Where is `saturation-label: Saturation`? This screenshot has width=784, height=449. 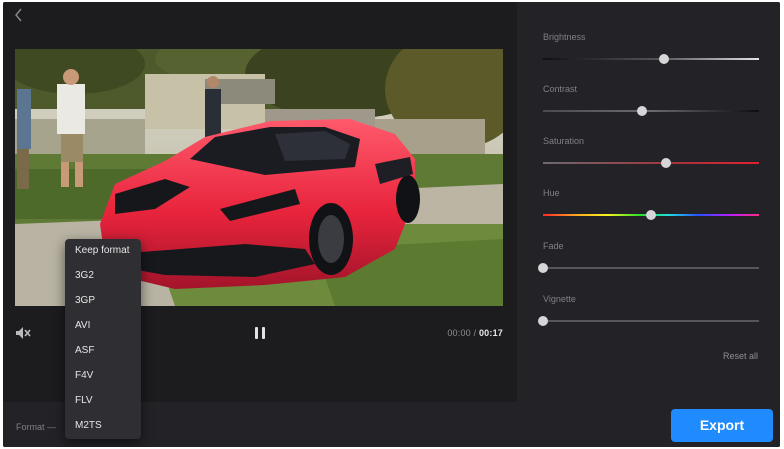 saturation-label: Saturation is located at coordinates (564, 141).